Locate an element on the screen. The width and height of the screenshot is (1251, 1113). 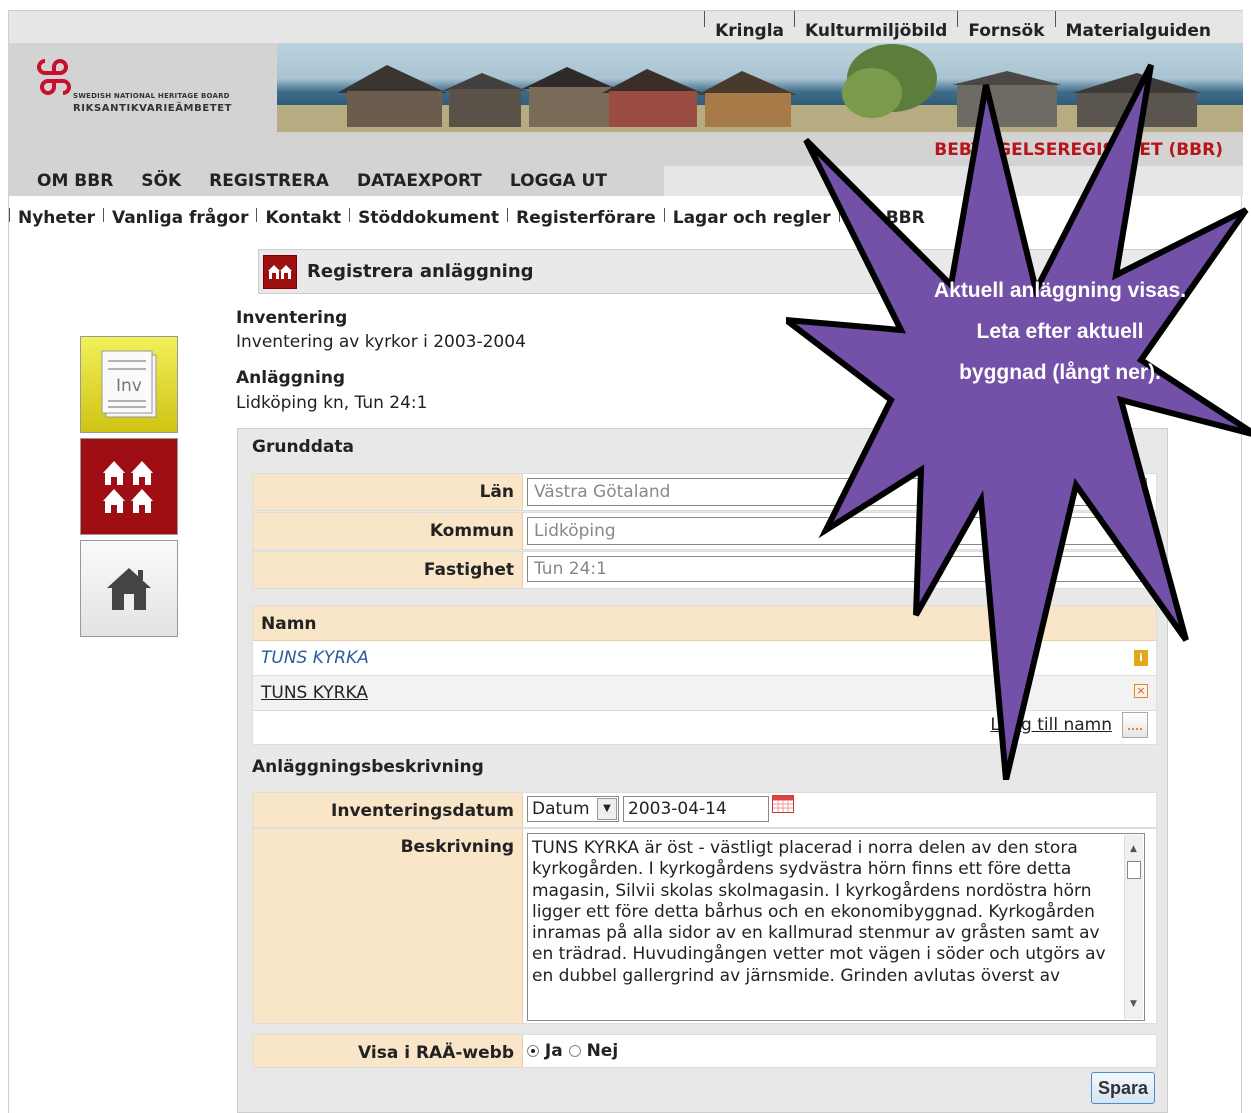
house-icon is located at coordinates (129, 588).